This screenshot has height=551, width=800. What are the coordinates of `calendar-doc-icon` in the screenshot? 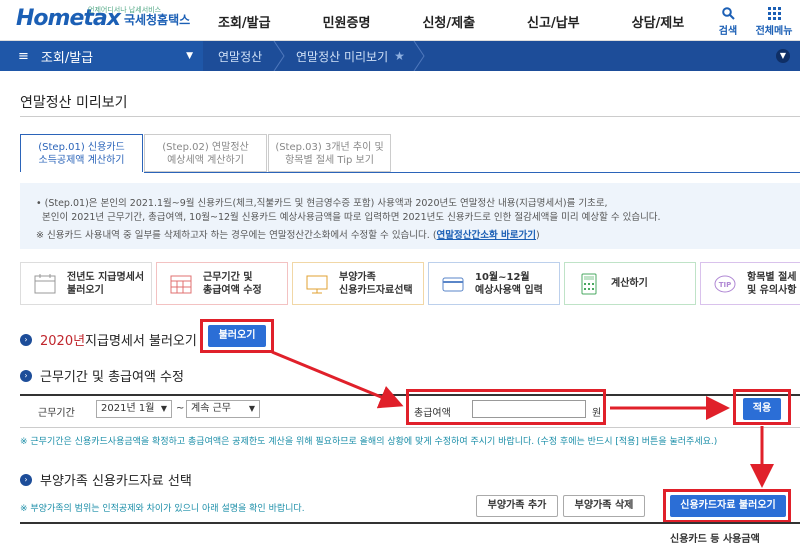 It's located at (45, 283).